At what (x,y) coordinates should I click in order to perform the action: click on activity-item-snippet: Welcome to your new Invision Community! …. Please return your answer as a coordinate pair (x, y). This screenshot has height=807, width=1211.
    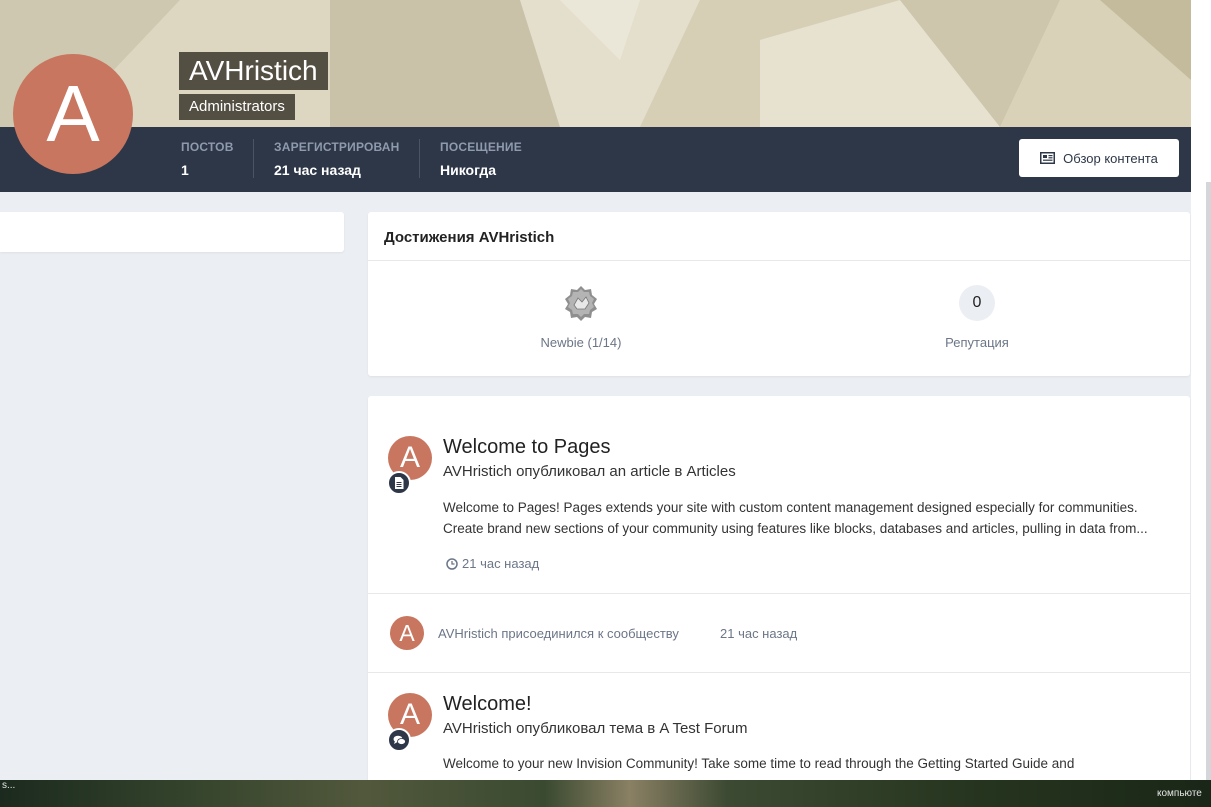
    Looking at the image, I should click on (808, 763).